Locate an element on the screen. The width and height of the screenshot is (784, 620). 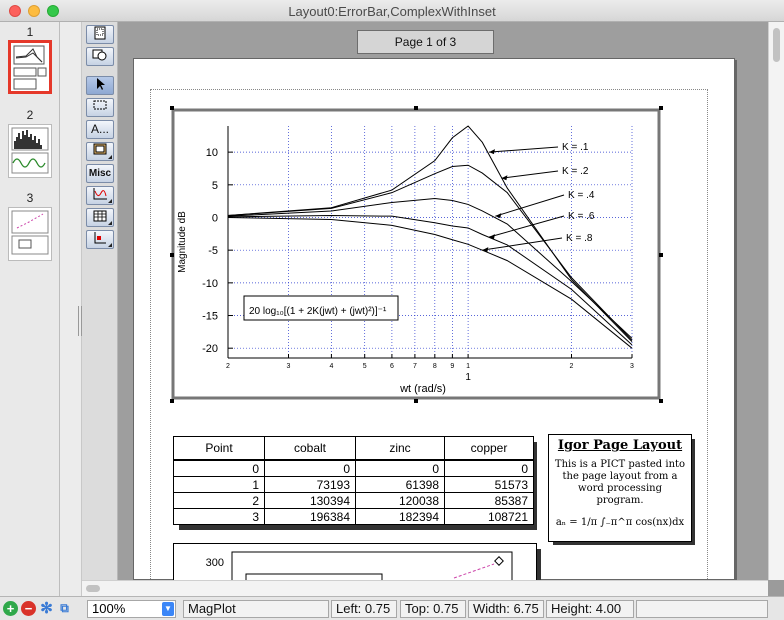
selection-handle-t is located at coordinates (416, 108).